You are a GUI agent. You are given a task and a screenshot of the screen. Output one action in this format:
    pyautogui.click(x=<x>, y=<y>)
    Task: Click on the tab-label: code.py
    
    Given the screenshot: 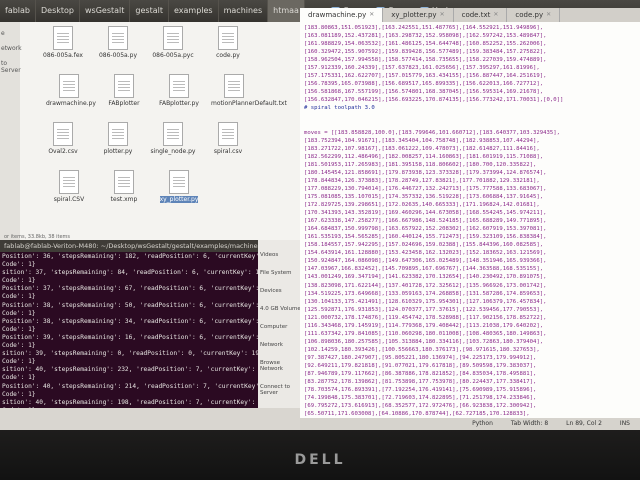 What is the action you would take?
    pyautogui.click(x=529, y=15)
    